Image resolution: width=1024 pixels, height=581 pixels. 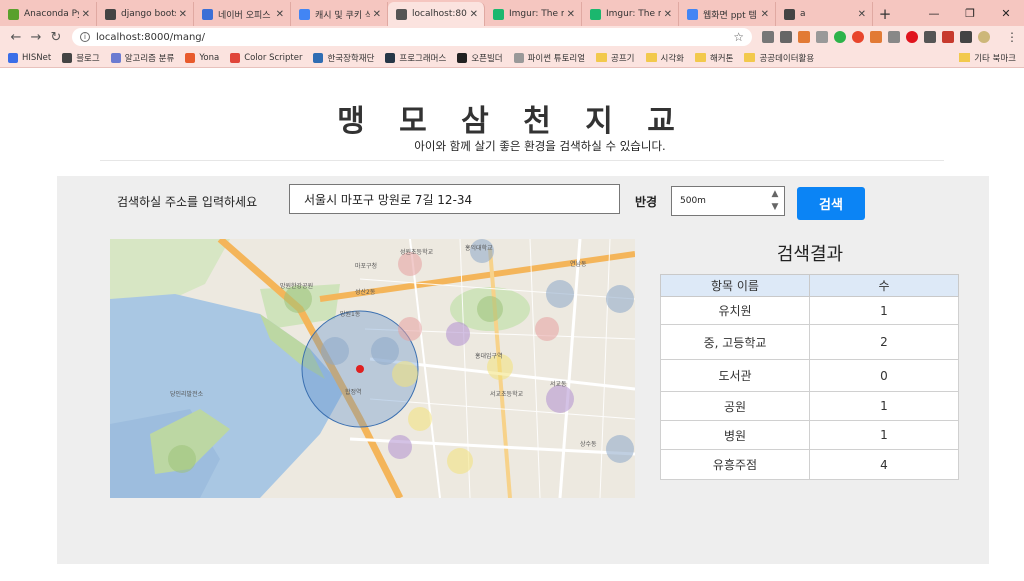 What do you see at coordinates (454, 199) in the screenshot?
I see `address-input: 서울시 마포구 망원로 7길 12-34` at bounding box center [454, 199].